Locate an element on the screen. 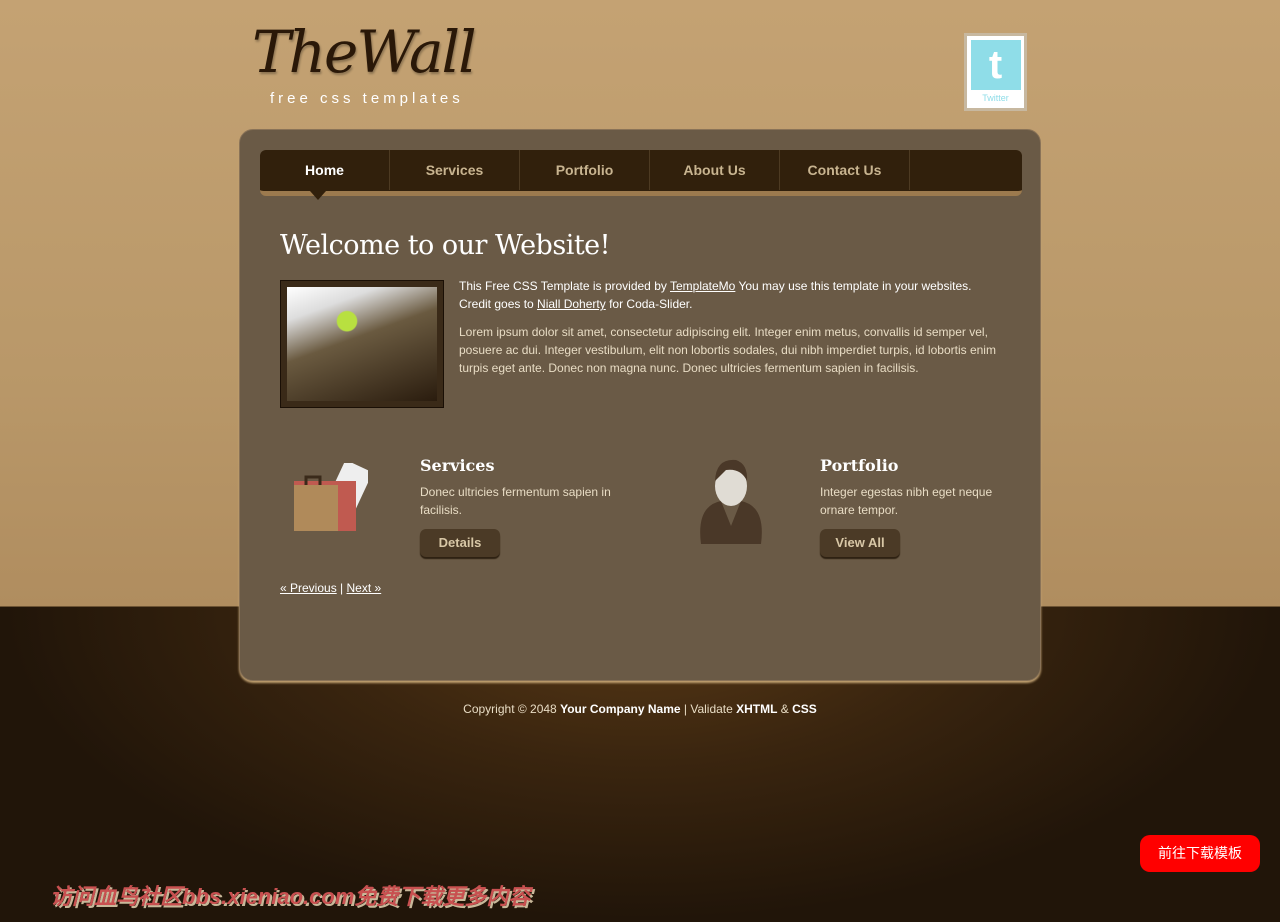 This screenshot has height=922, width=1280. logo-subtitle: free css templates is located at coordinates (367, 98).